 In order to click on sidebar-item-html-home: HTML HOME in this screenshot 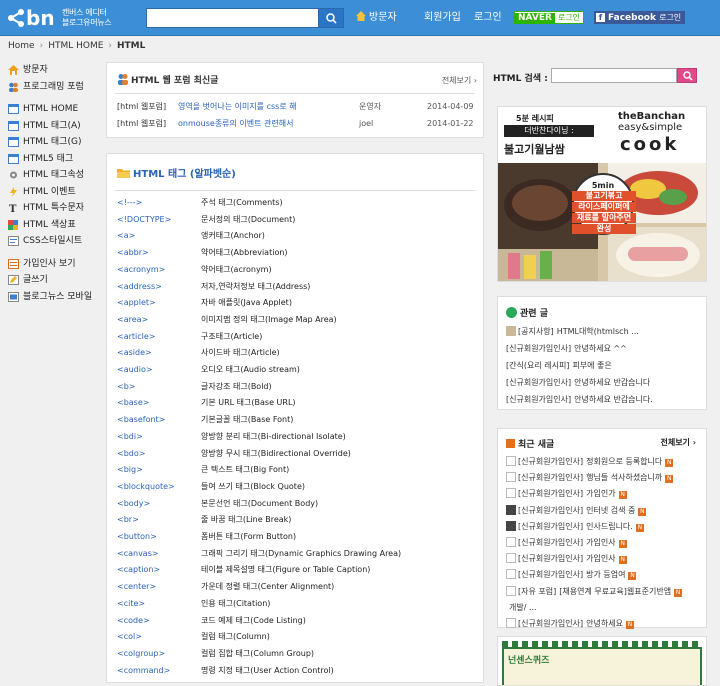, I will do `click(56, 109)`.